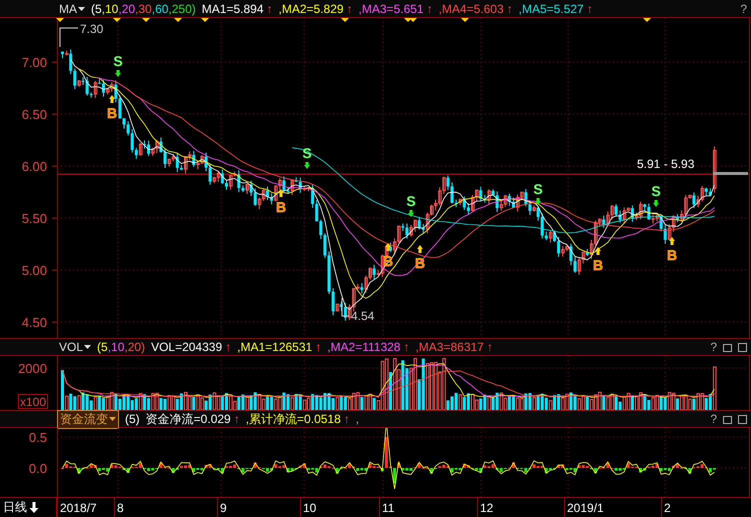 The height and width of the screenshot is (517, 751). I want to click on indicator-selector: MA, so click(72, 9).